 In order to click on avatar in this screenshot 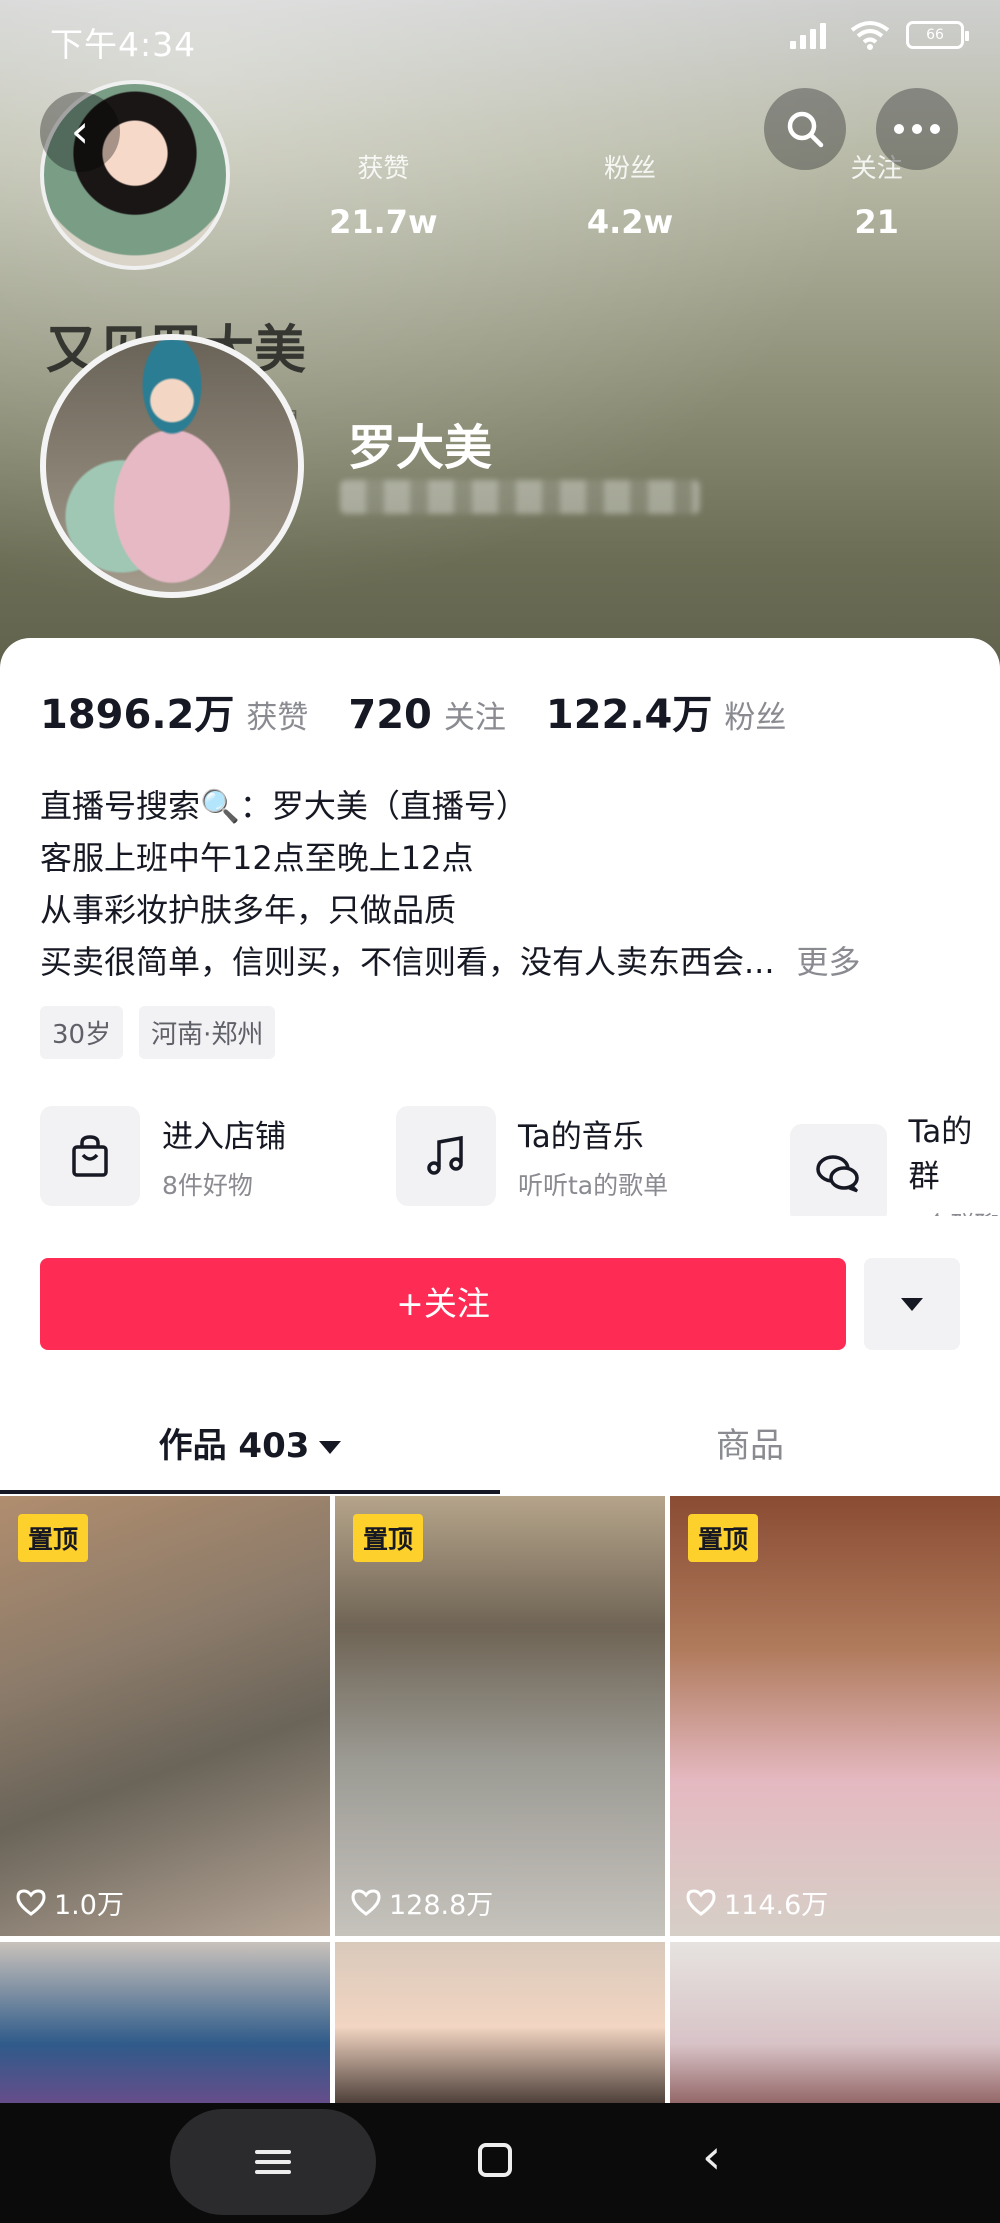, I will do `click(172, 466)`.